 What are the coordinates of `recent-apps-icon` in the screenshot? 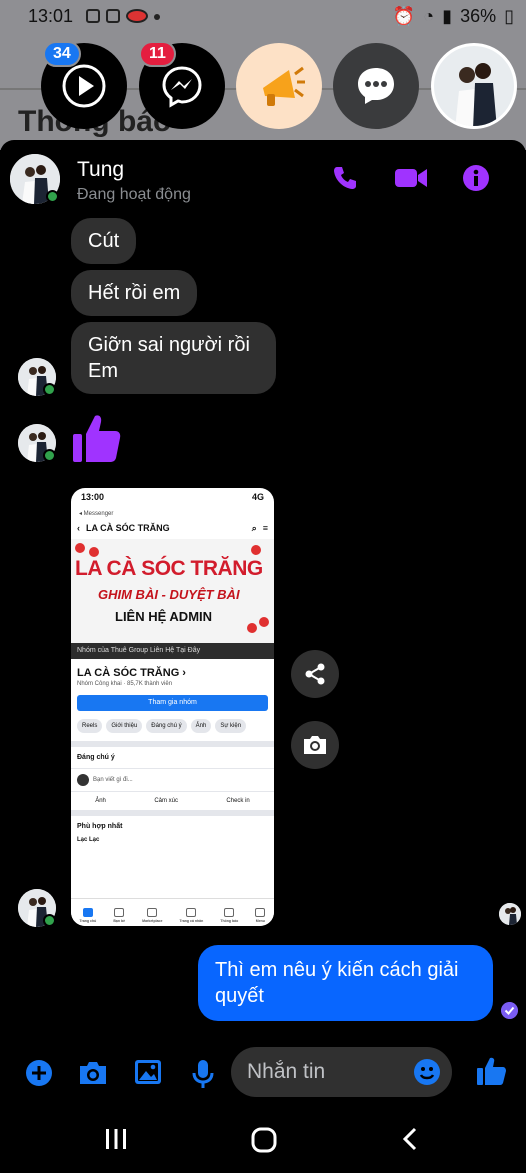 It's located at (116, 1139).